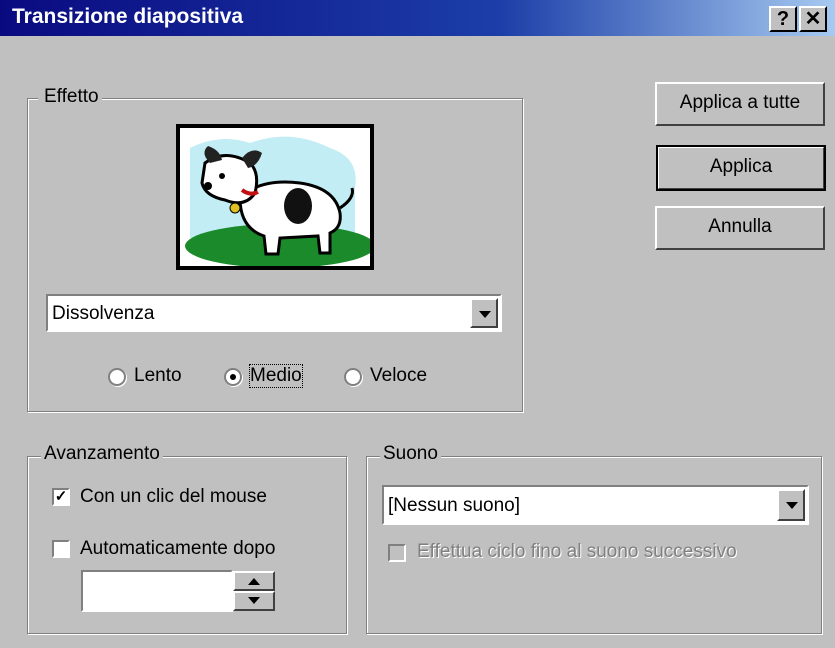 This screenshot has width=835, height=648. Describe the element at coordinates (158, 376) in the screenshot. I see `speed-label-lento: Lento` at that location.